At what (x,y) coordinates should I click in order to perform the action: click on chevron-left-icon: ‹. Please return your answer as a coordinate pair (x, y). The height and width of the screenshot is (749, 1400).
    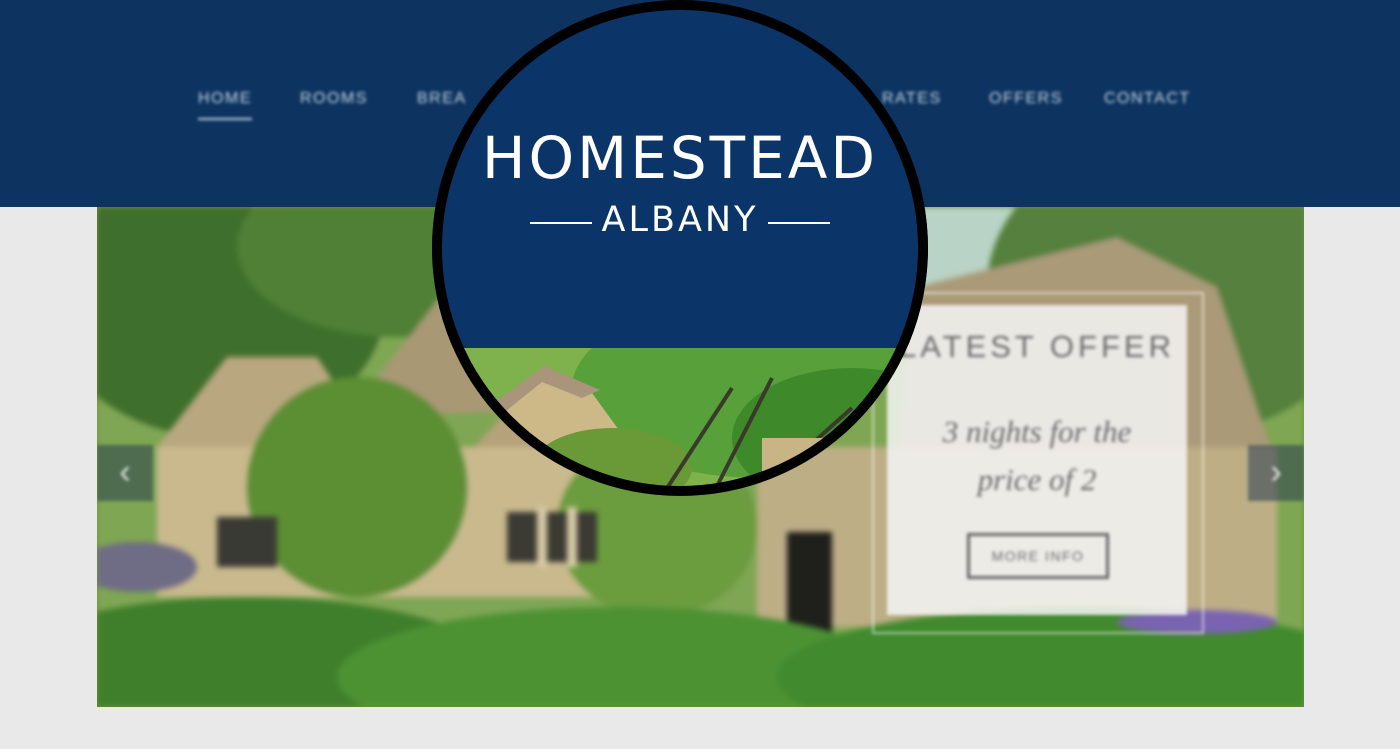
    Looking at the image, I should click on (125, 472).